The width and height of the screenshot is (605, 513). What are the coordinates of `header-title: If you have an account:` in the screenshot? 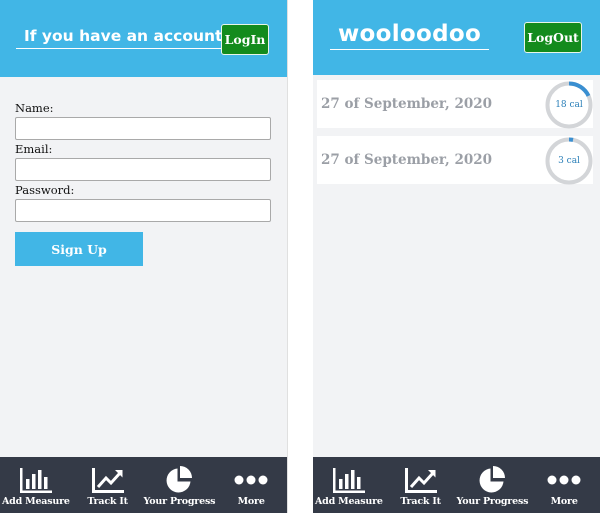 It's located at (126, 38).